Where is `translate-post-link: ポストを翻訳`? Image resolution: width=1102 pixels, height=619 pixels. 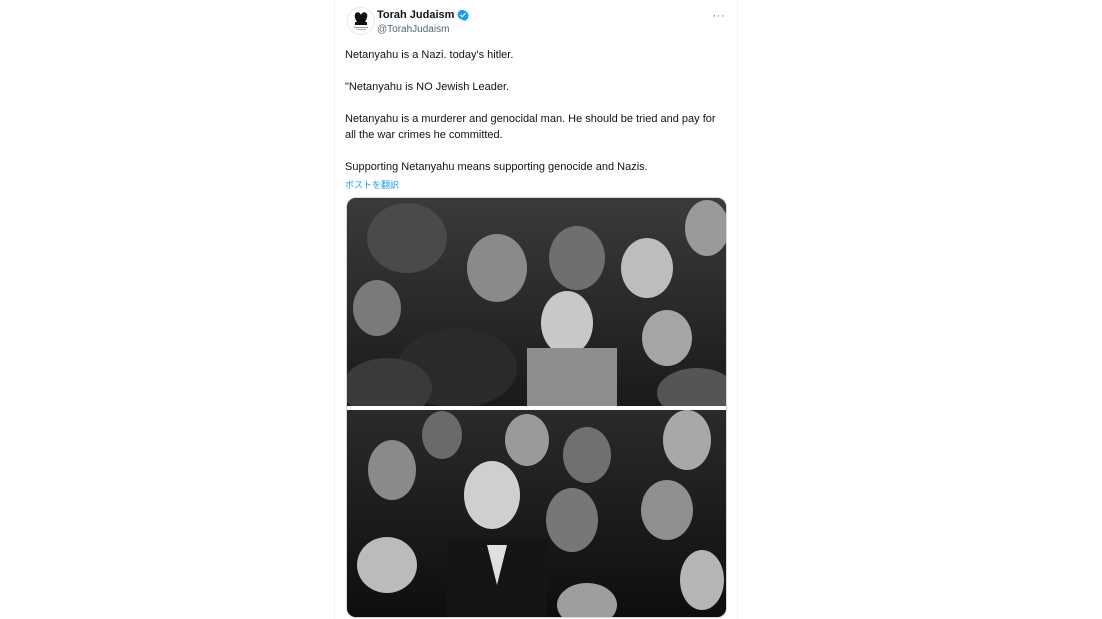 translate-post-link: ポストを翻訳 is located at coordinates (532, 185).